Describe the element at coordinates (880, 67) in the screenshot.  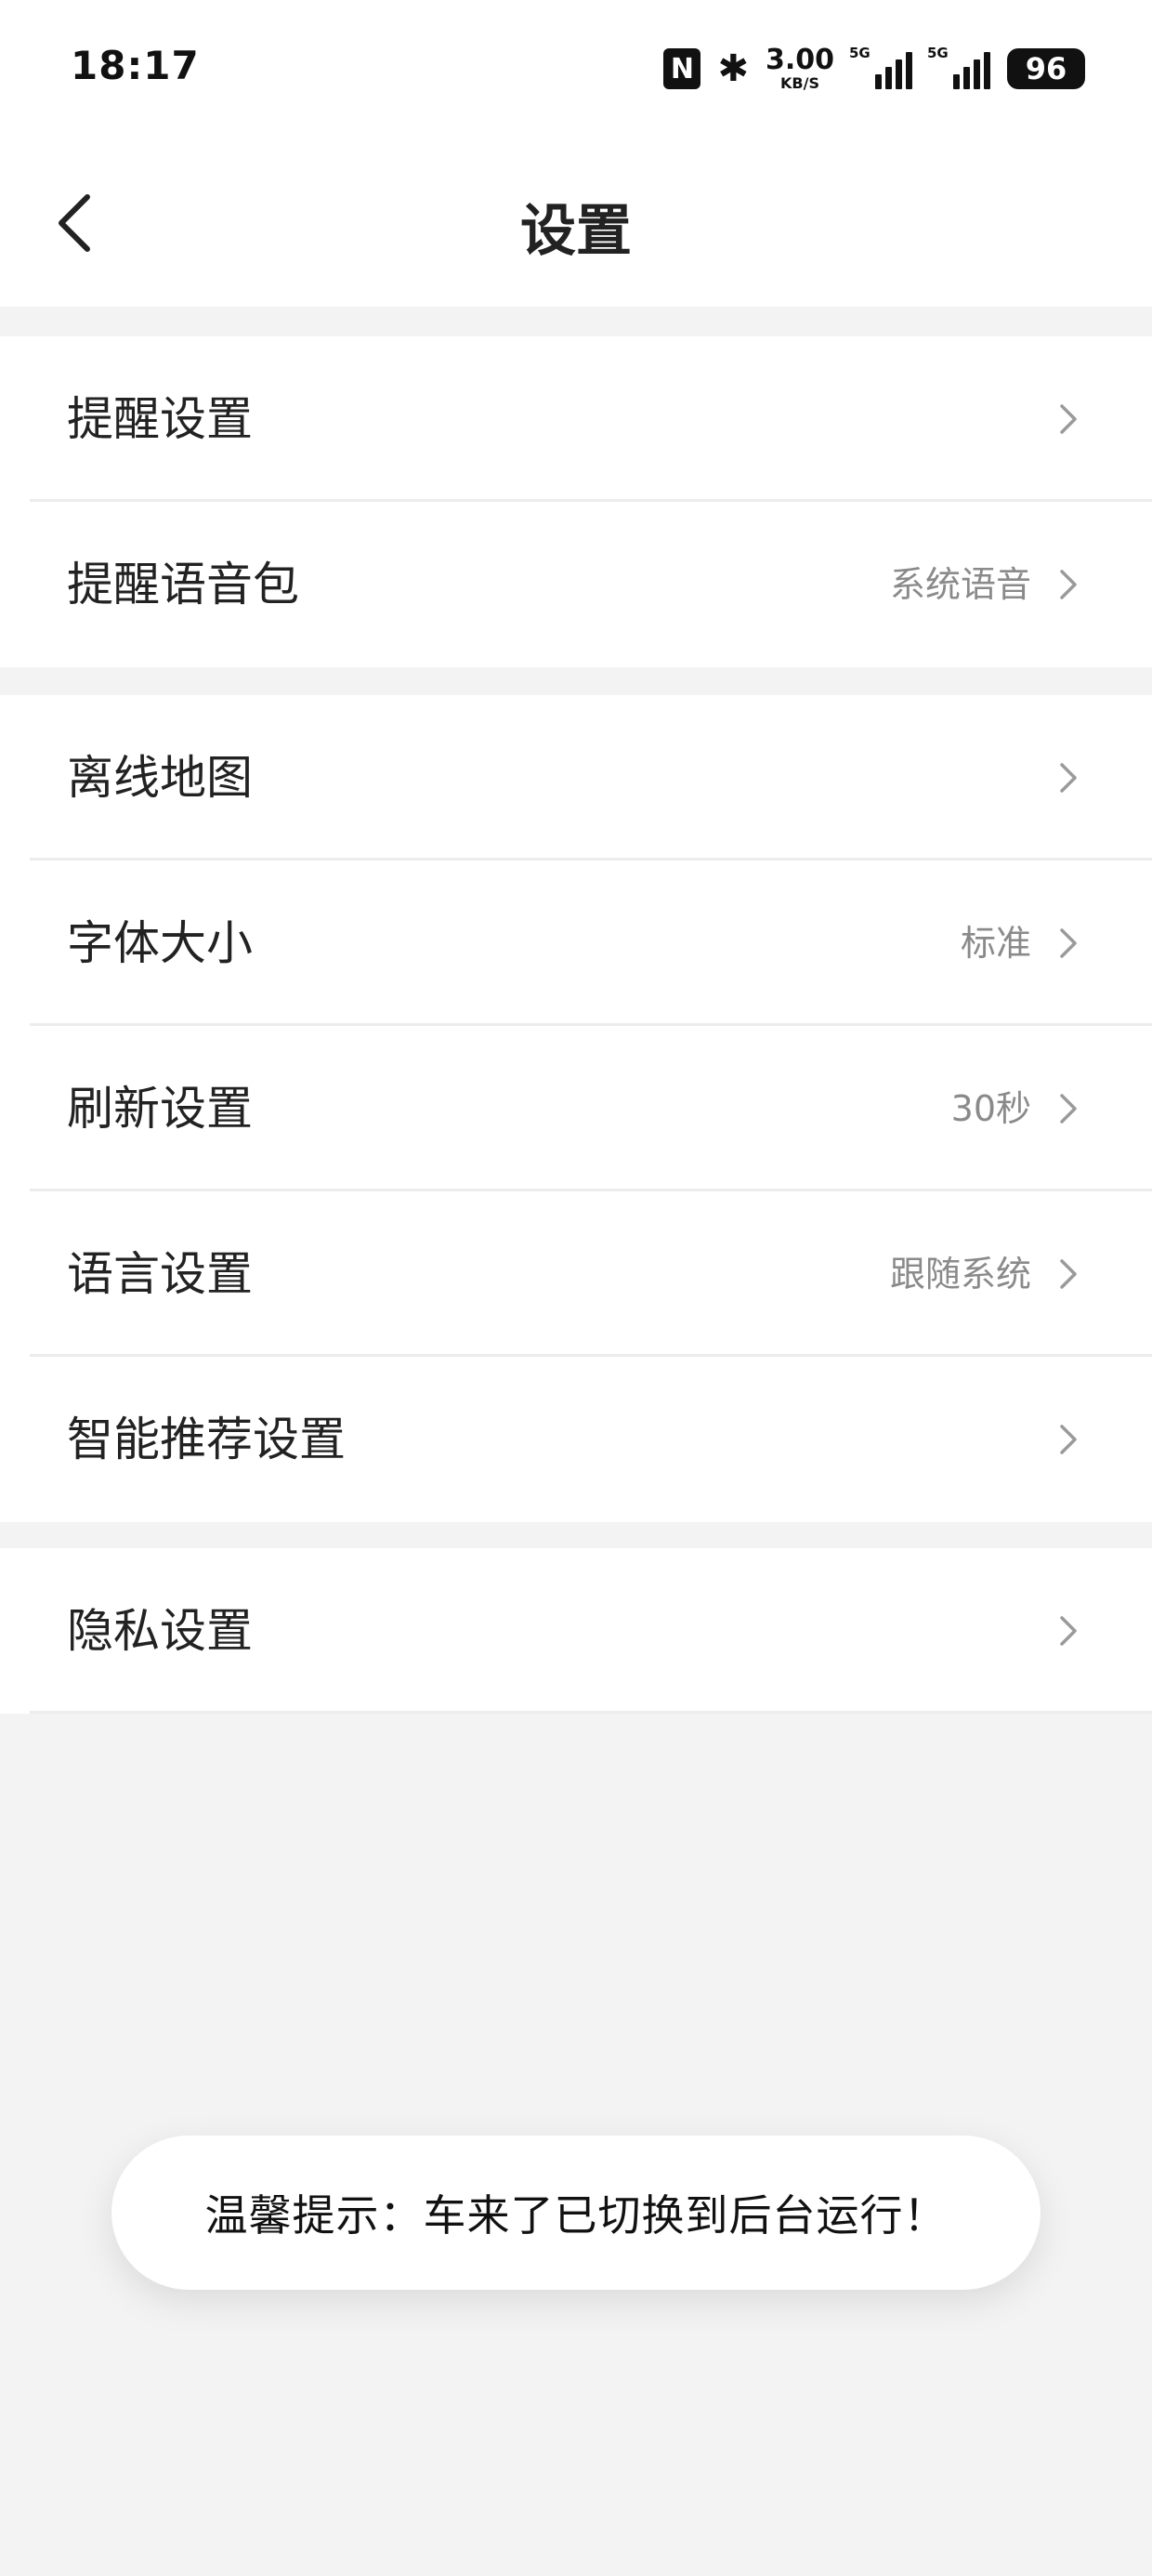
I see `signal-icon-1: 5G` at that location.